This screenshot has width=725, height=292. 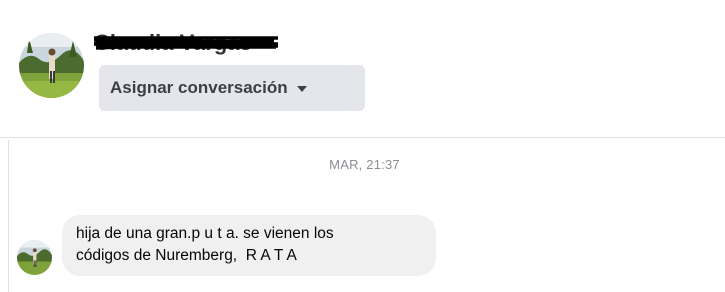 I want to click on sender-avatar, so click(x=34, y=257).